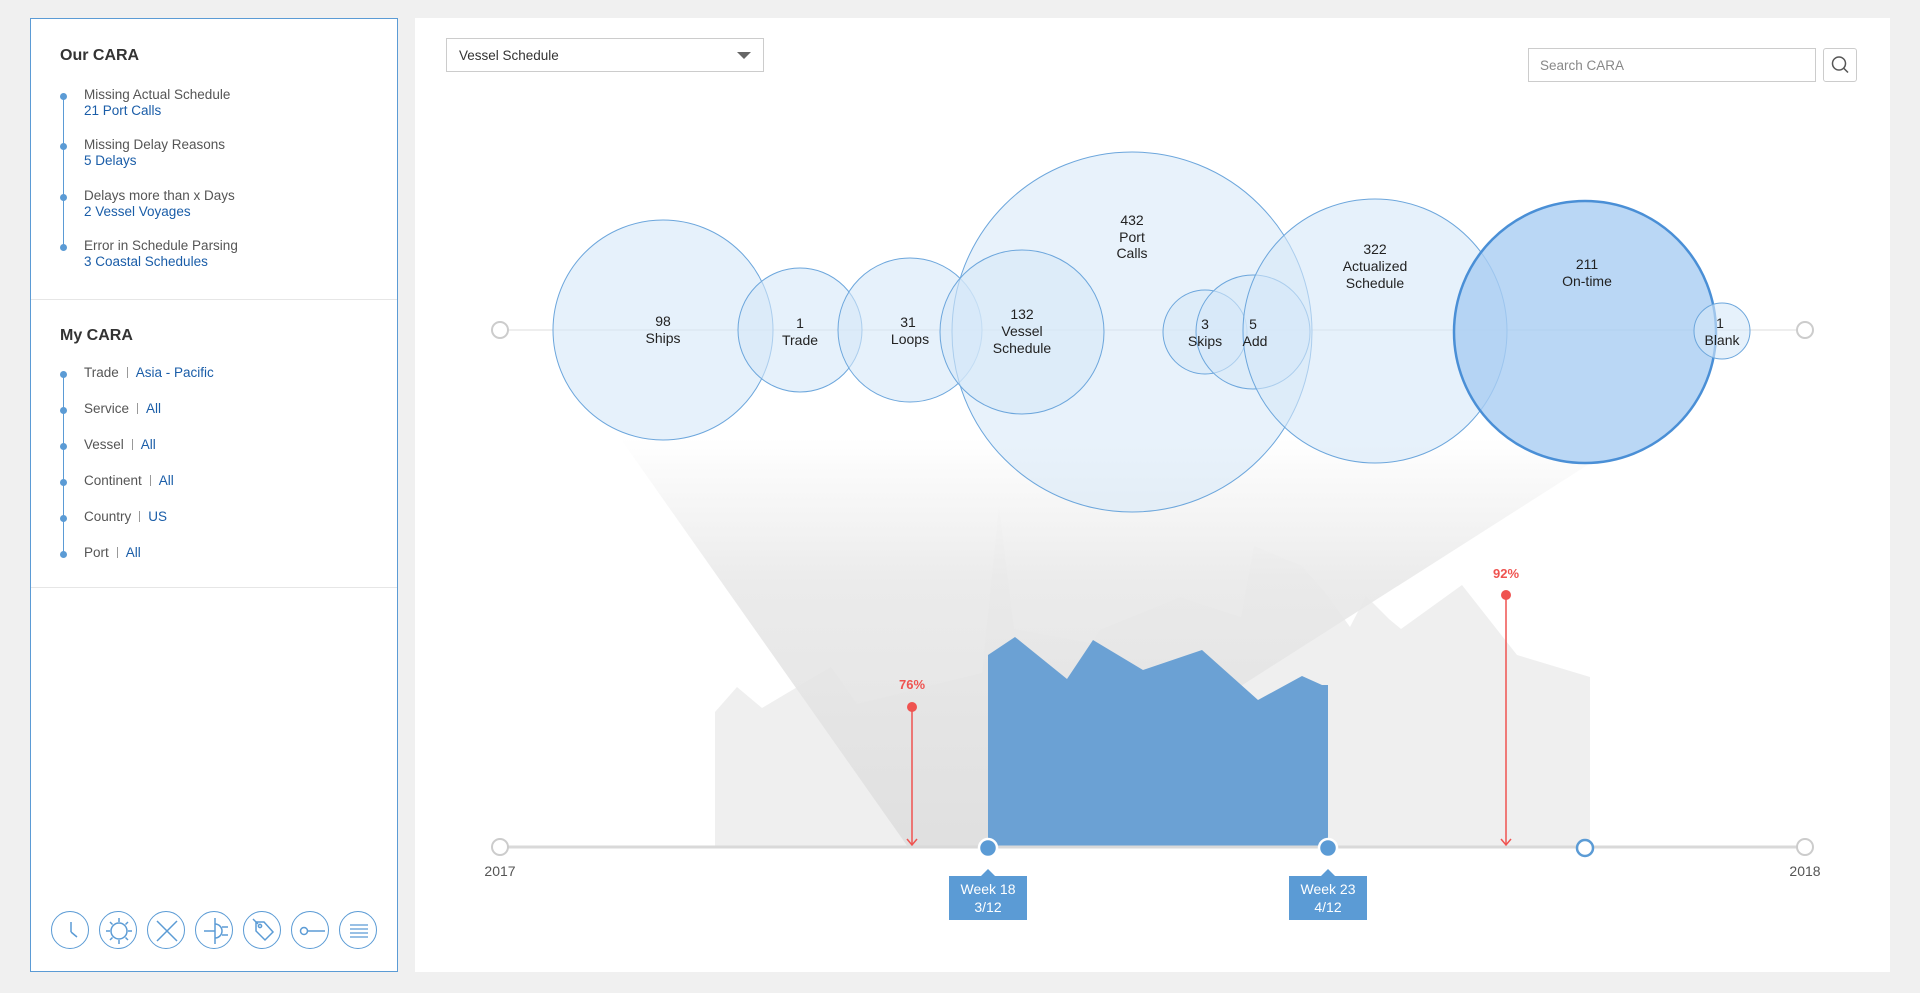 This screenshot has height=993, width=1920. Describe the element at coordinates (107, 408) in the screenshot. I see `filter-label: Service` at that location.